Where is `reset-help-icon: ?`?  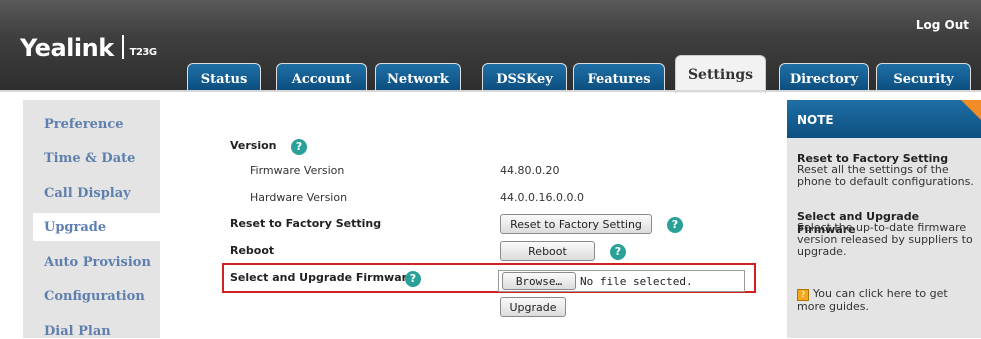 reset-help-icon: ? is located at coordinates (675, 225).